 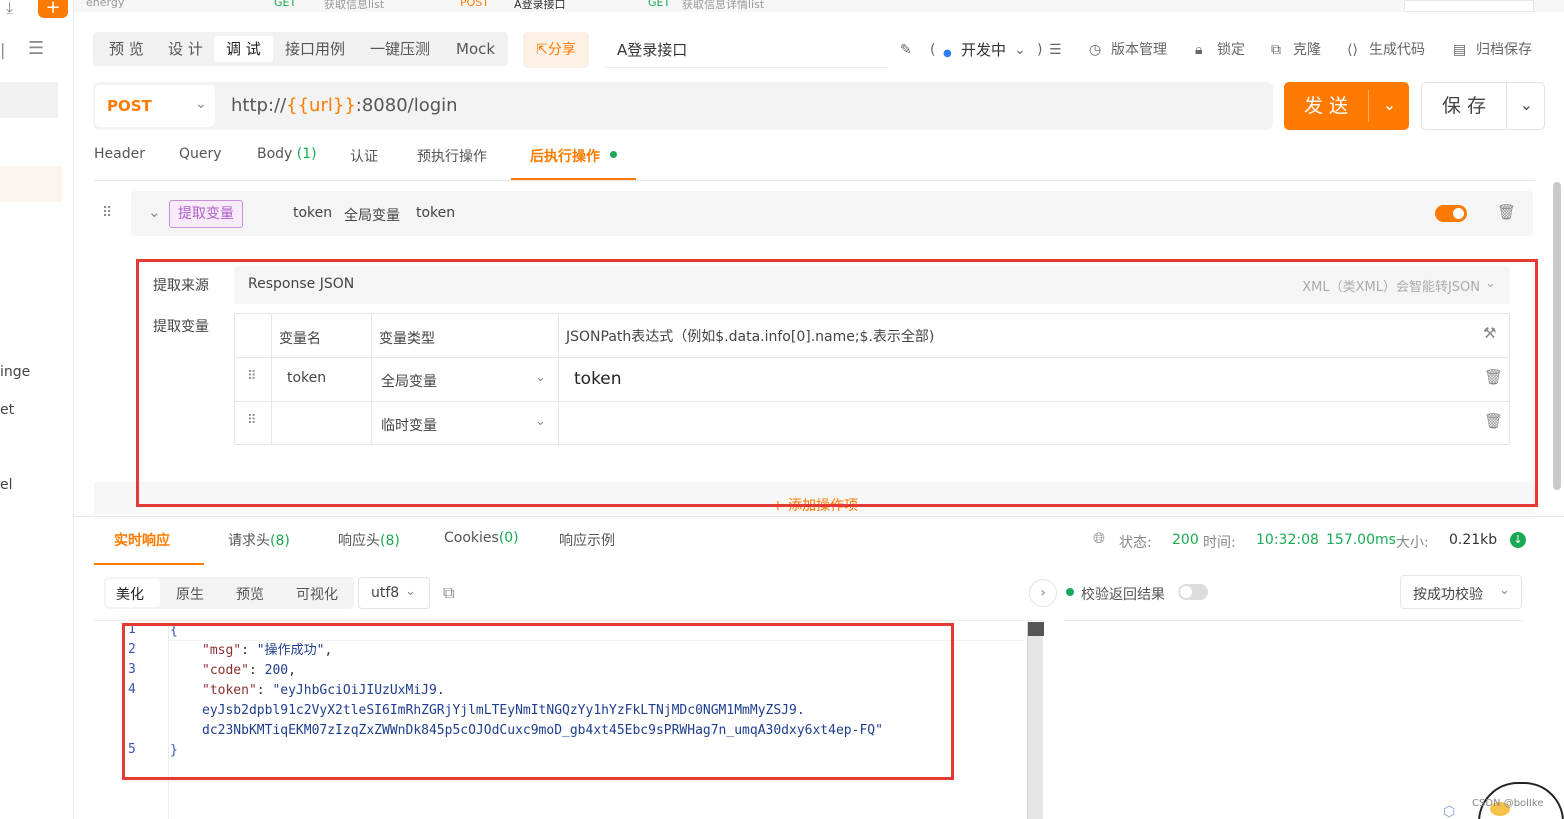 What do you see at coordinates (15, 372) in the screenshot?
I see `sidebar-item-label: inge` at bounding box center [15, 372].